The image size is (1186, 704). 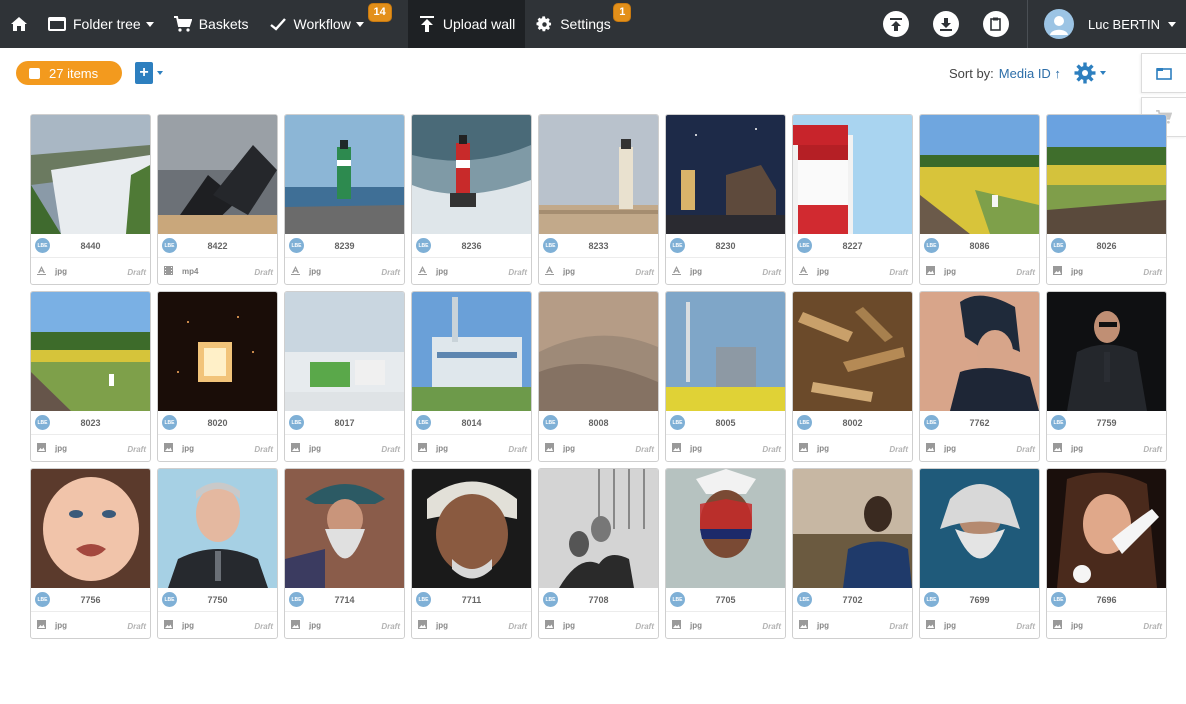 I want to click on nav-settings: Settings 1, so click(x=583, y=24).